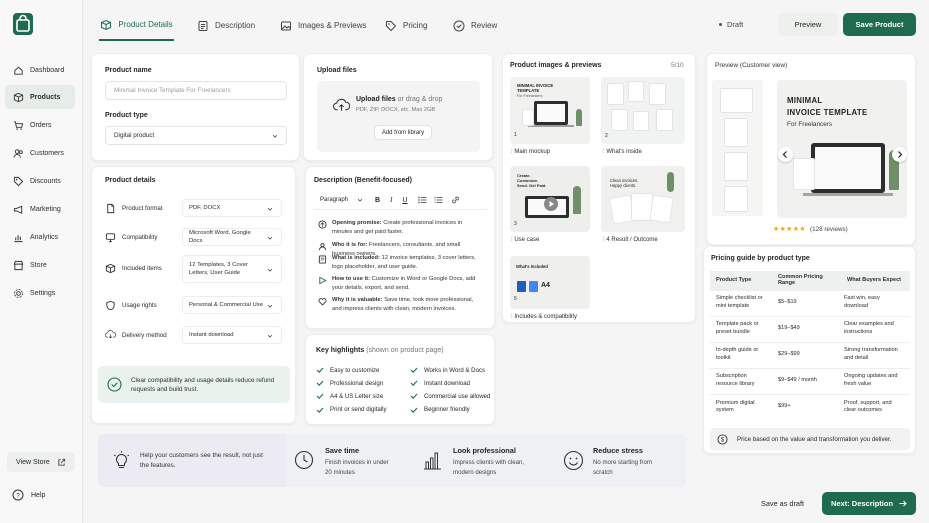 This screenshot has width=929, height=523. Describe the element at coordinates (391, 200) in the screenshot. I see `italic-icon: I` at that location.